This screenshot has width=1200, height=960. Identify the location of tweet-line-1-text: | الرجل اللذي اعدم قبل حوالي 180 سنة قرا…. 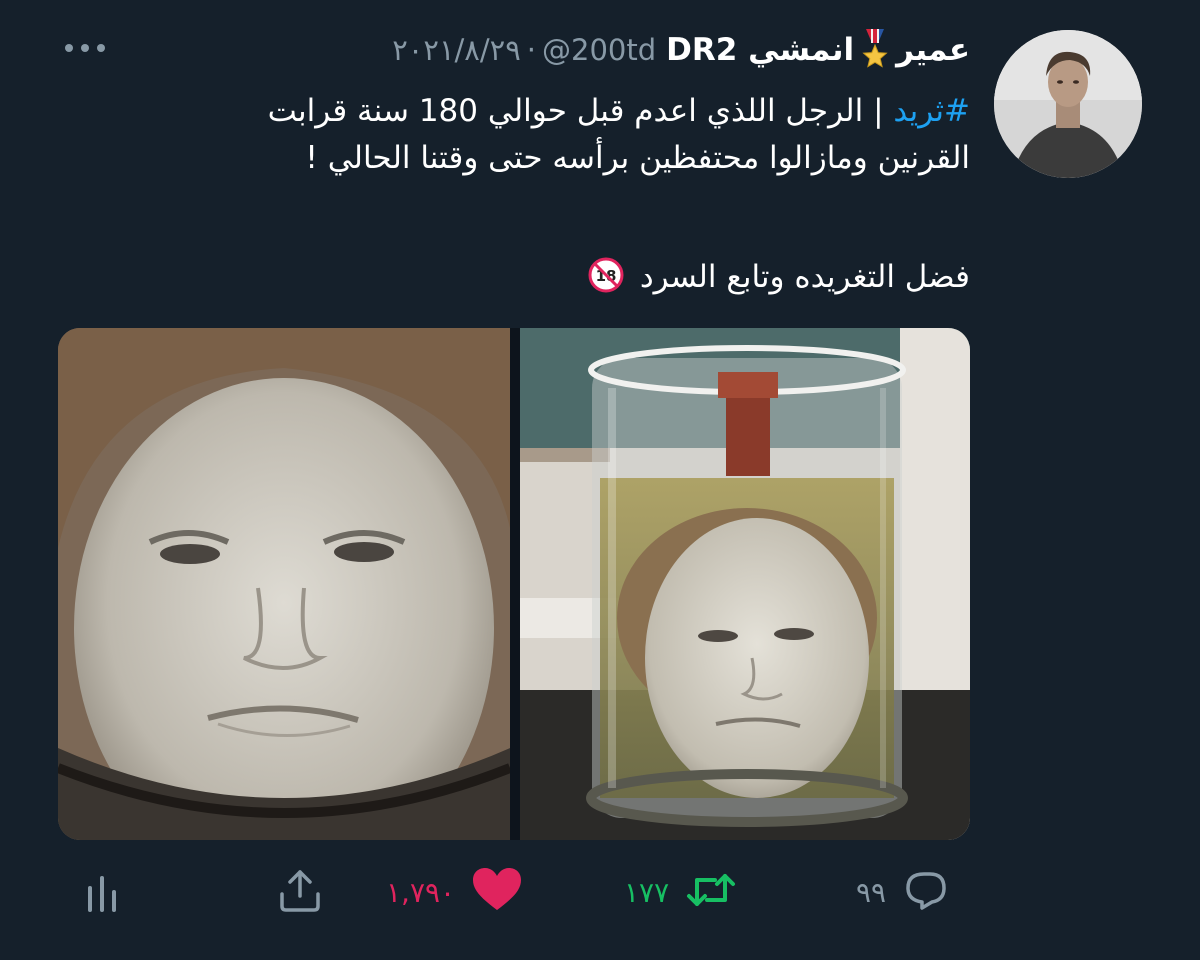
(580, 111).